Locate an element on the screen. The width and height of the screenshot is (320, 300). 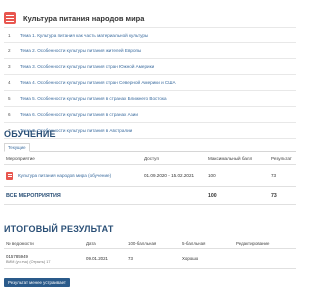
education-tabbar: Текущие is located at coordinates (150, 147).